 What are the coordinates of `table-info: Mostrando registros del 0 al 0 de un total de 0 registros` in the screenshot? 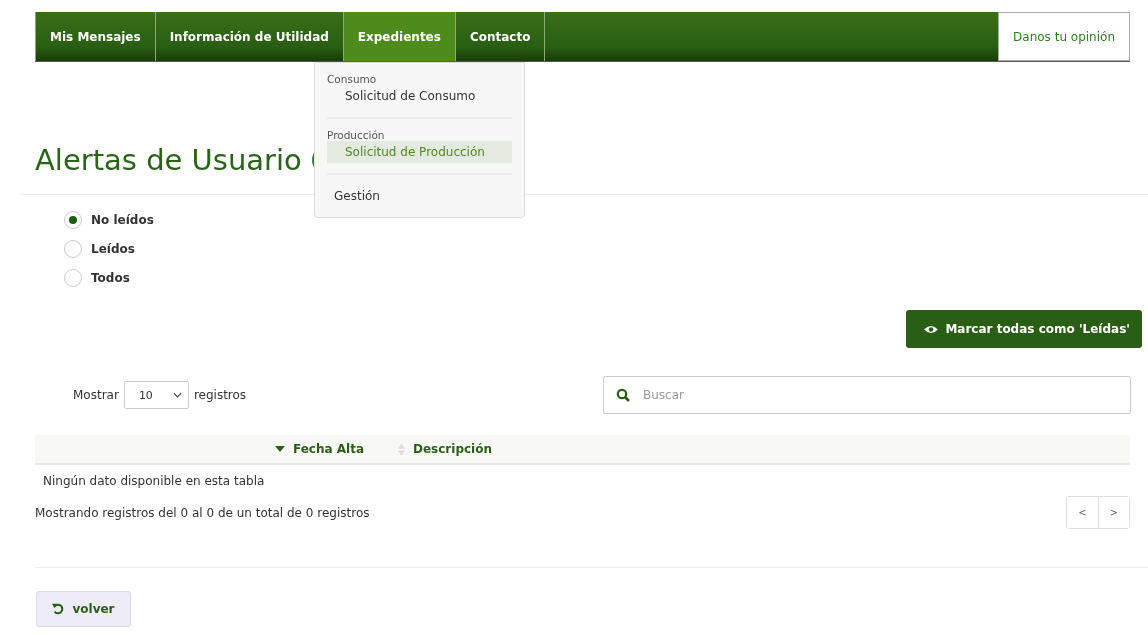 It's located at (202, 512).